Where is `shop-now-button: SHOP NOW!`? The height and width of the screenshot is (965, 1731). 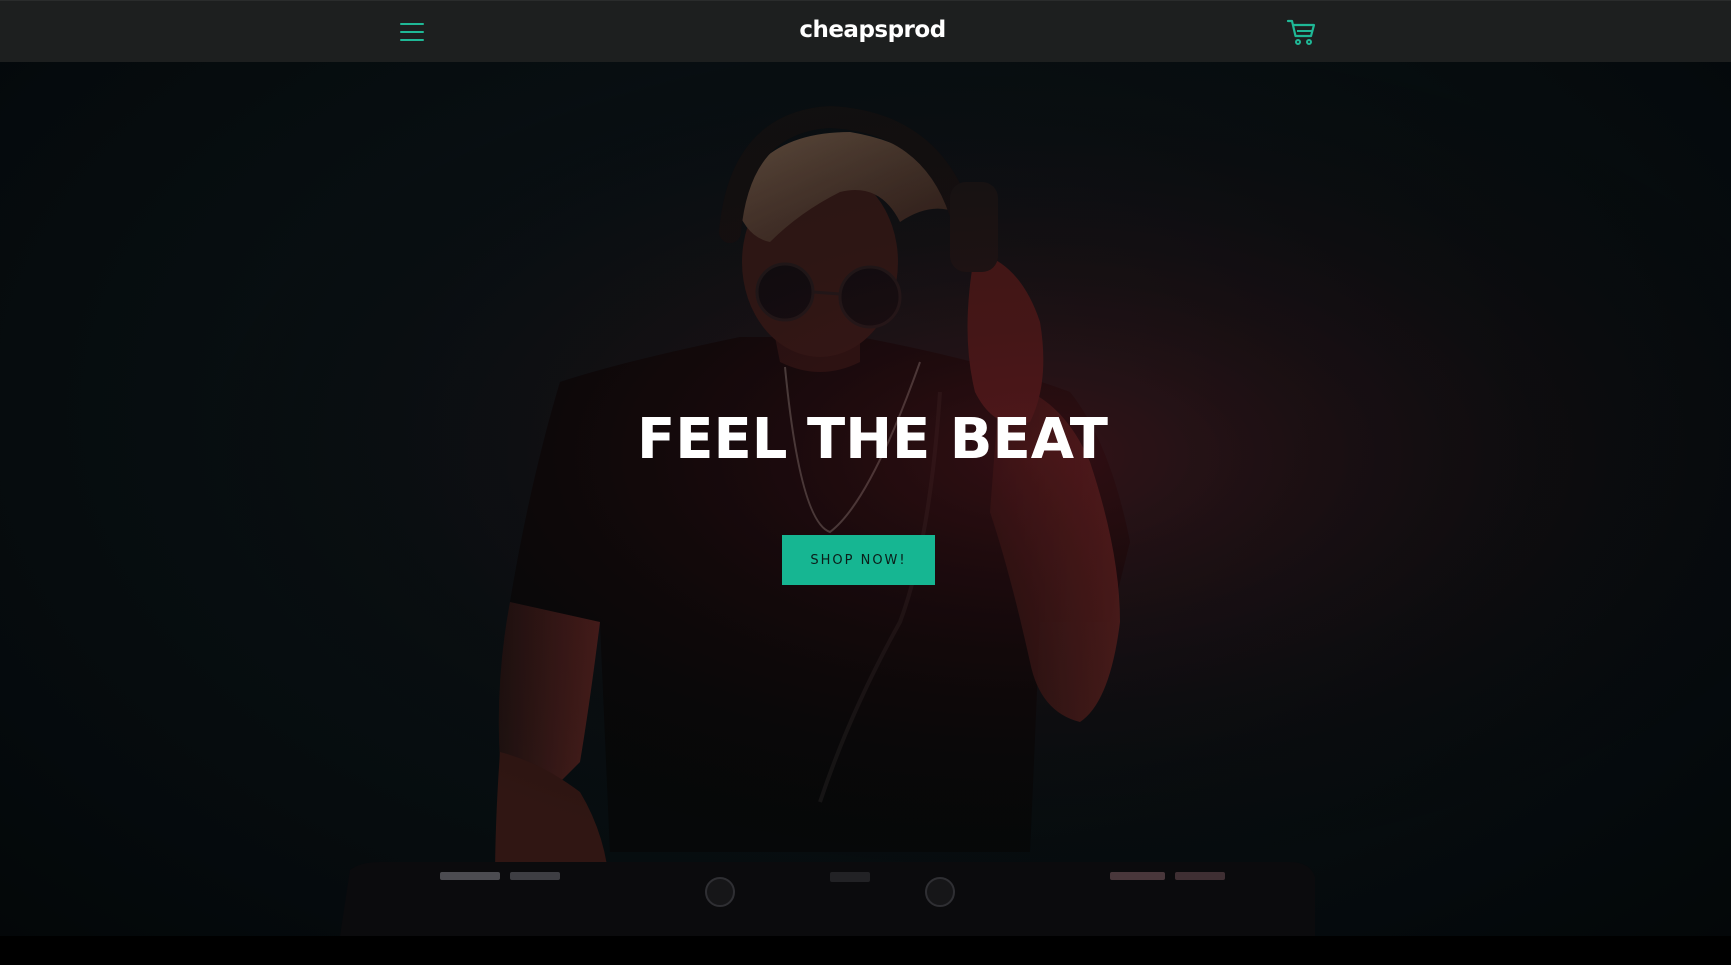 shop-now-button: SHOP NOW! is located at coordinates (858, 560).